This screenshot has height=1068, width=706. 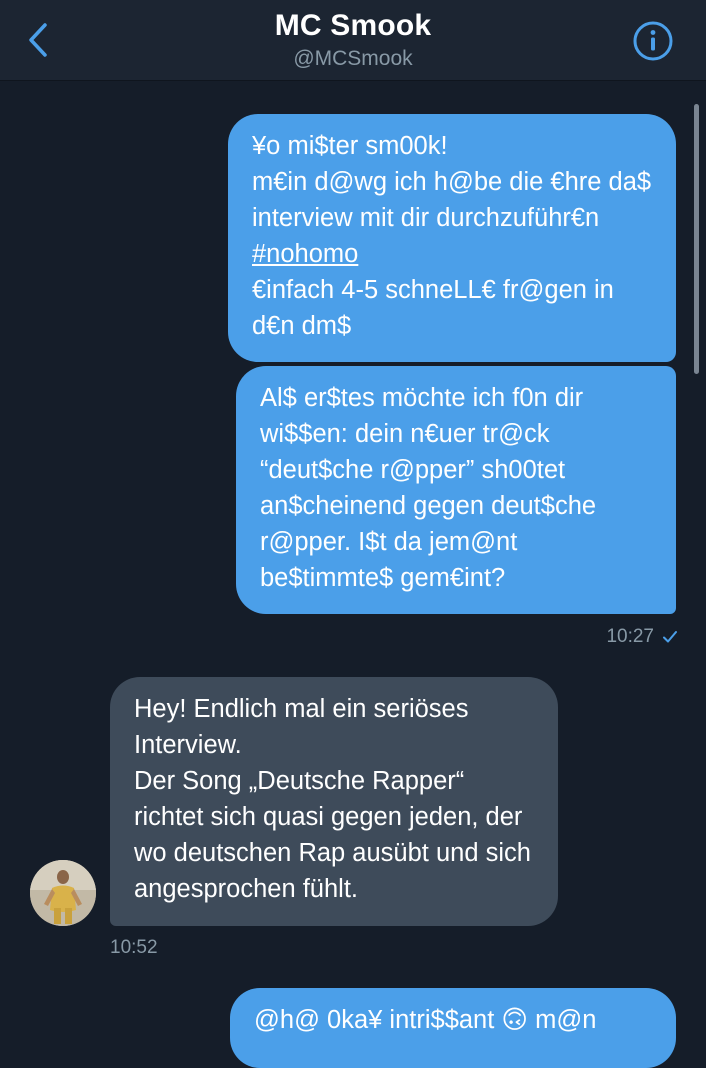 I want to click on hashtag-link: #nohomo, so click(x=305, y=254).